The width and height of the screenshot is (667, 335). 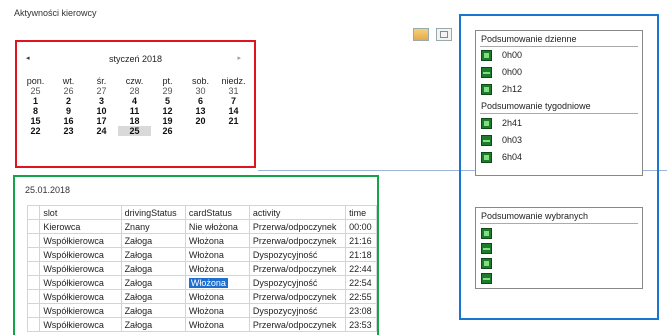 I want to click on table-cell: 22:54, so click(x=361, y=282).